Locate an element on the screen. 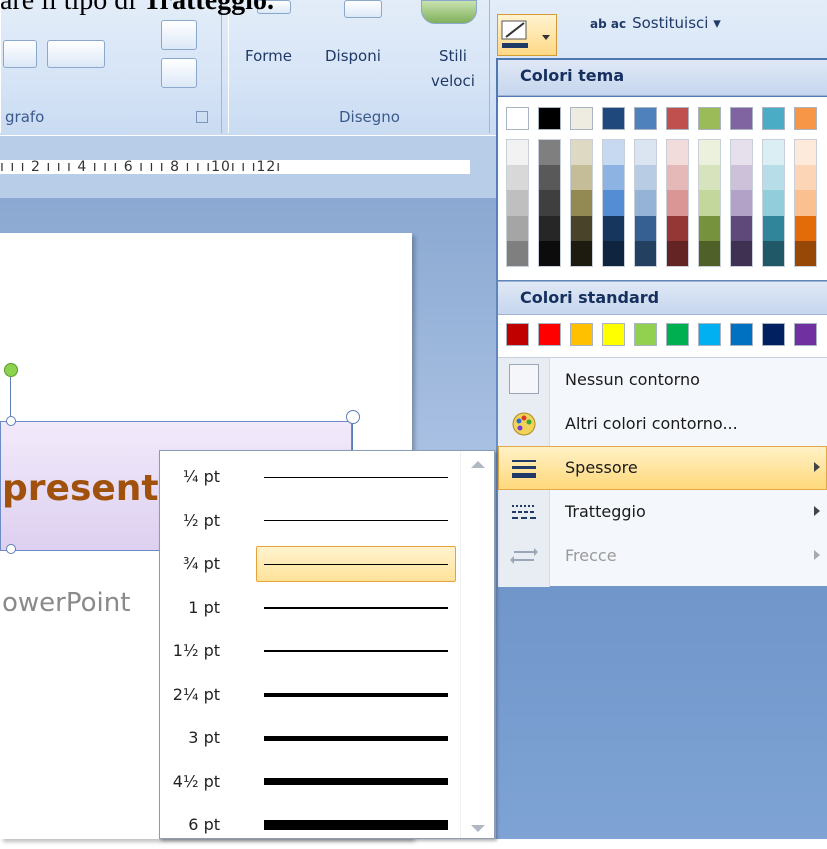 The width and height of the screenshot is (827, 849). weight-item: ¼ pt is located at coordinates (310, 479).